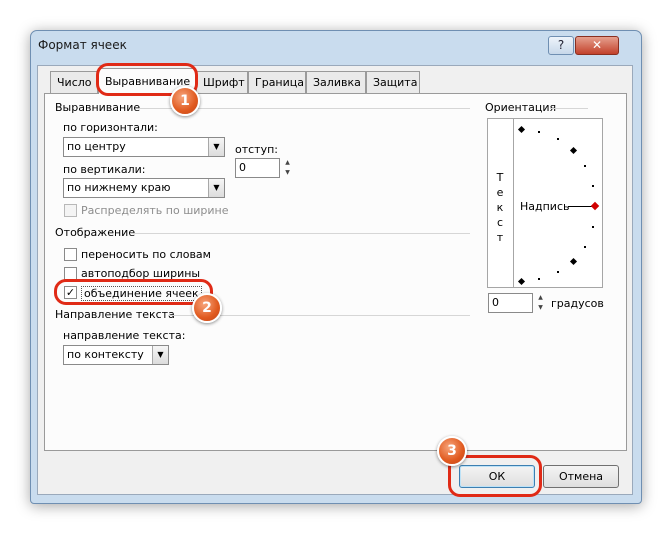 Image resolution: width=666 pixels, height=535 pixels. Describe the element at coordinates (155, 210) in the screenshot. I see `distribute-label: Распределять по ширине` at that location.